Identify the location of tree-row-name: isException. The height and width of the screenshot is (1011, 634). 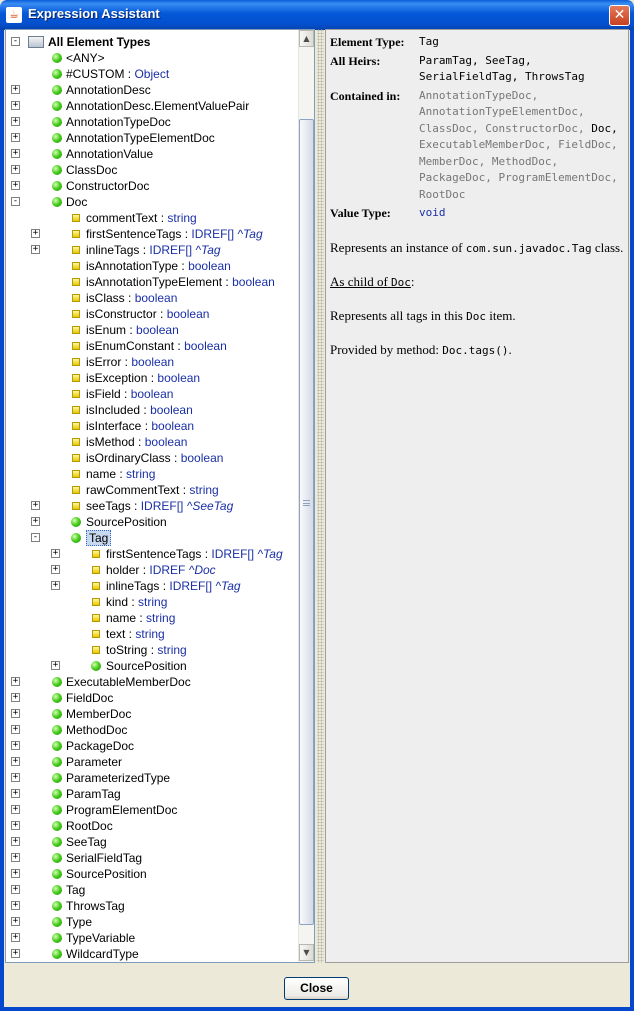
(117, 378).